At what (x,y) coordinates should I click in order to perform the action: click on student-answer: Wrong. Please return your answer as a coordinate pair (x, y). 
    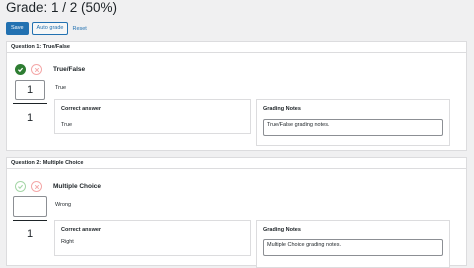
    Looking at the image, I should click on (63, 205).